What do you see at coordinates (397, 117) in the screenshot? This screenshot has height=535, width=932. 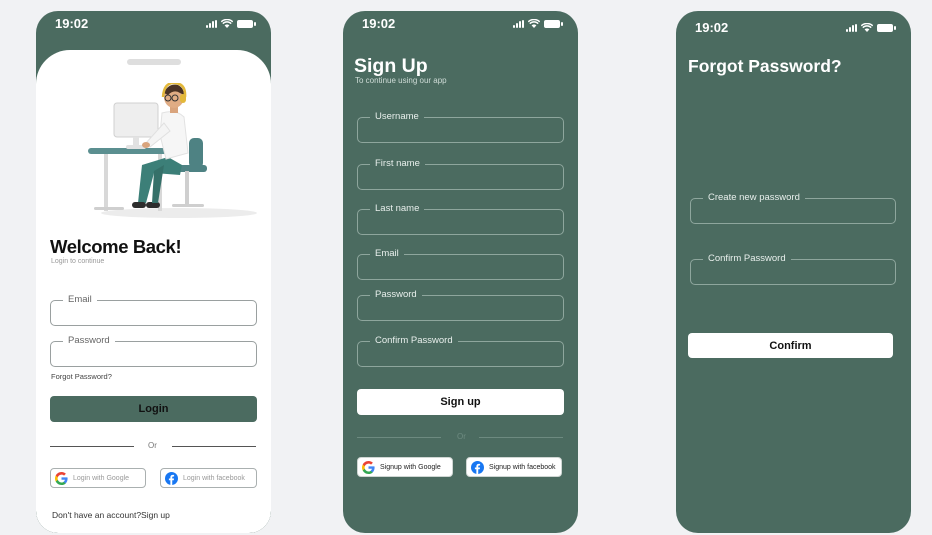 I see `username-field-label: Username` at bounding box center [397, 117].